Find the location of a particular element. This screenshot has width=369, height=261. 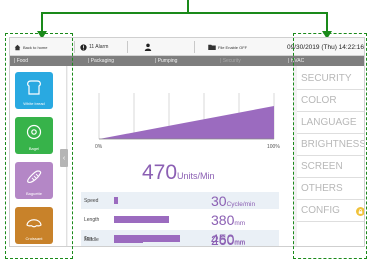

parameter-label: Length is located at coordinates (92, 219).